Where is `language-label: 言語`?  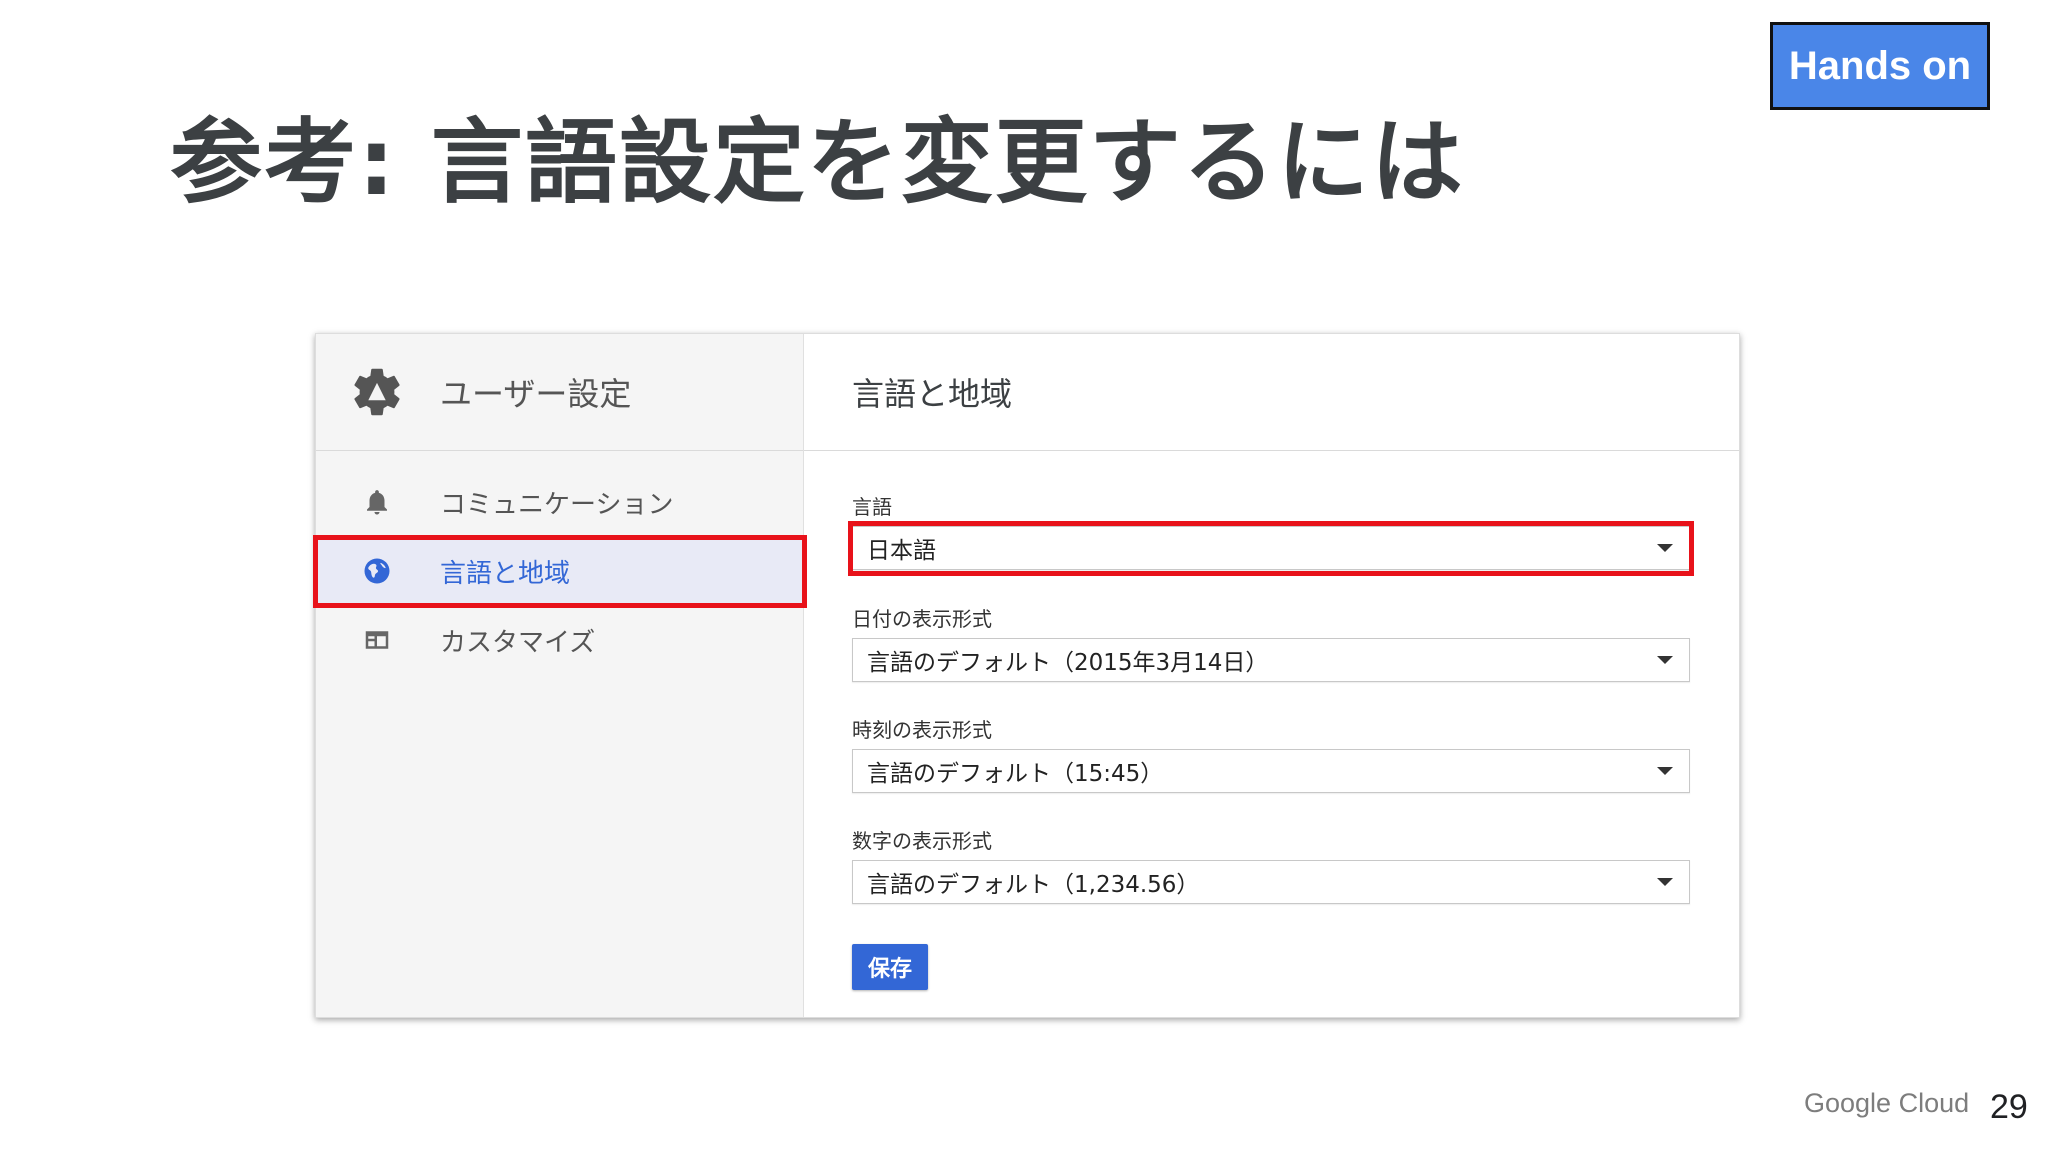
language-label: 言語 is located at coordinates (872, 507).